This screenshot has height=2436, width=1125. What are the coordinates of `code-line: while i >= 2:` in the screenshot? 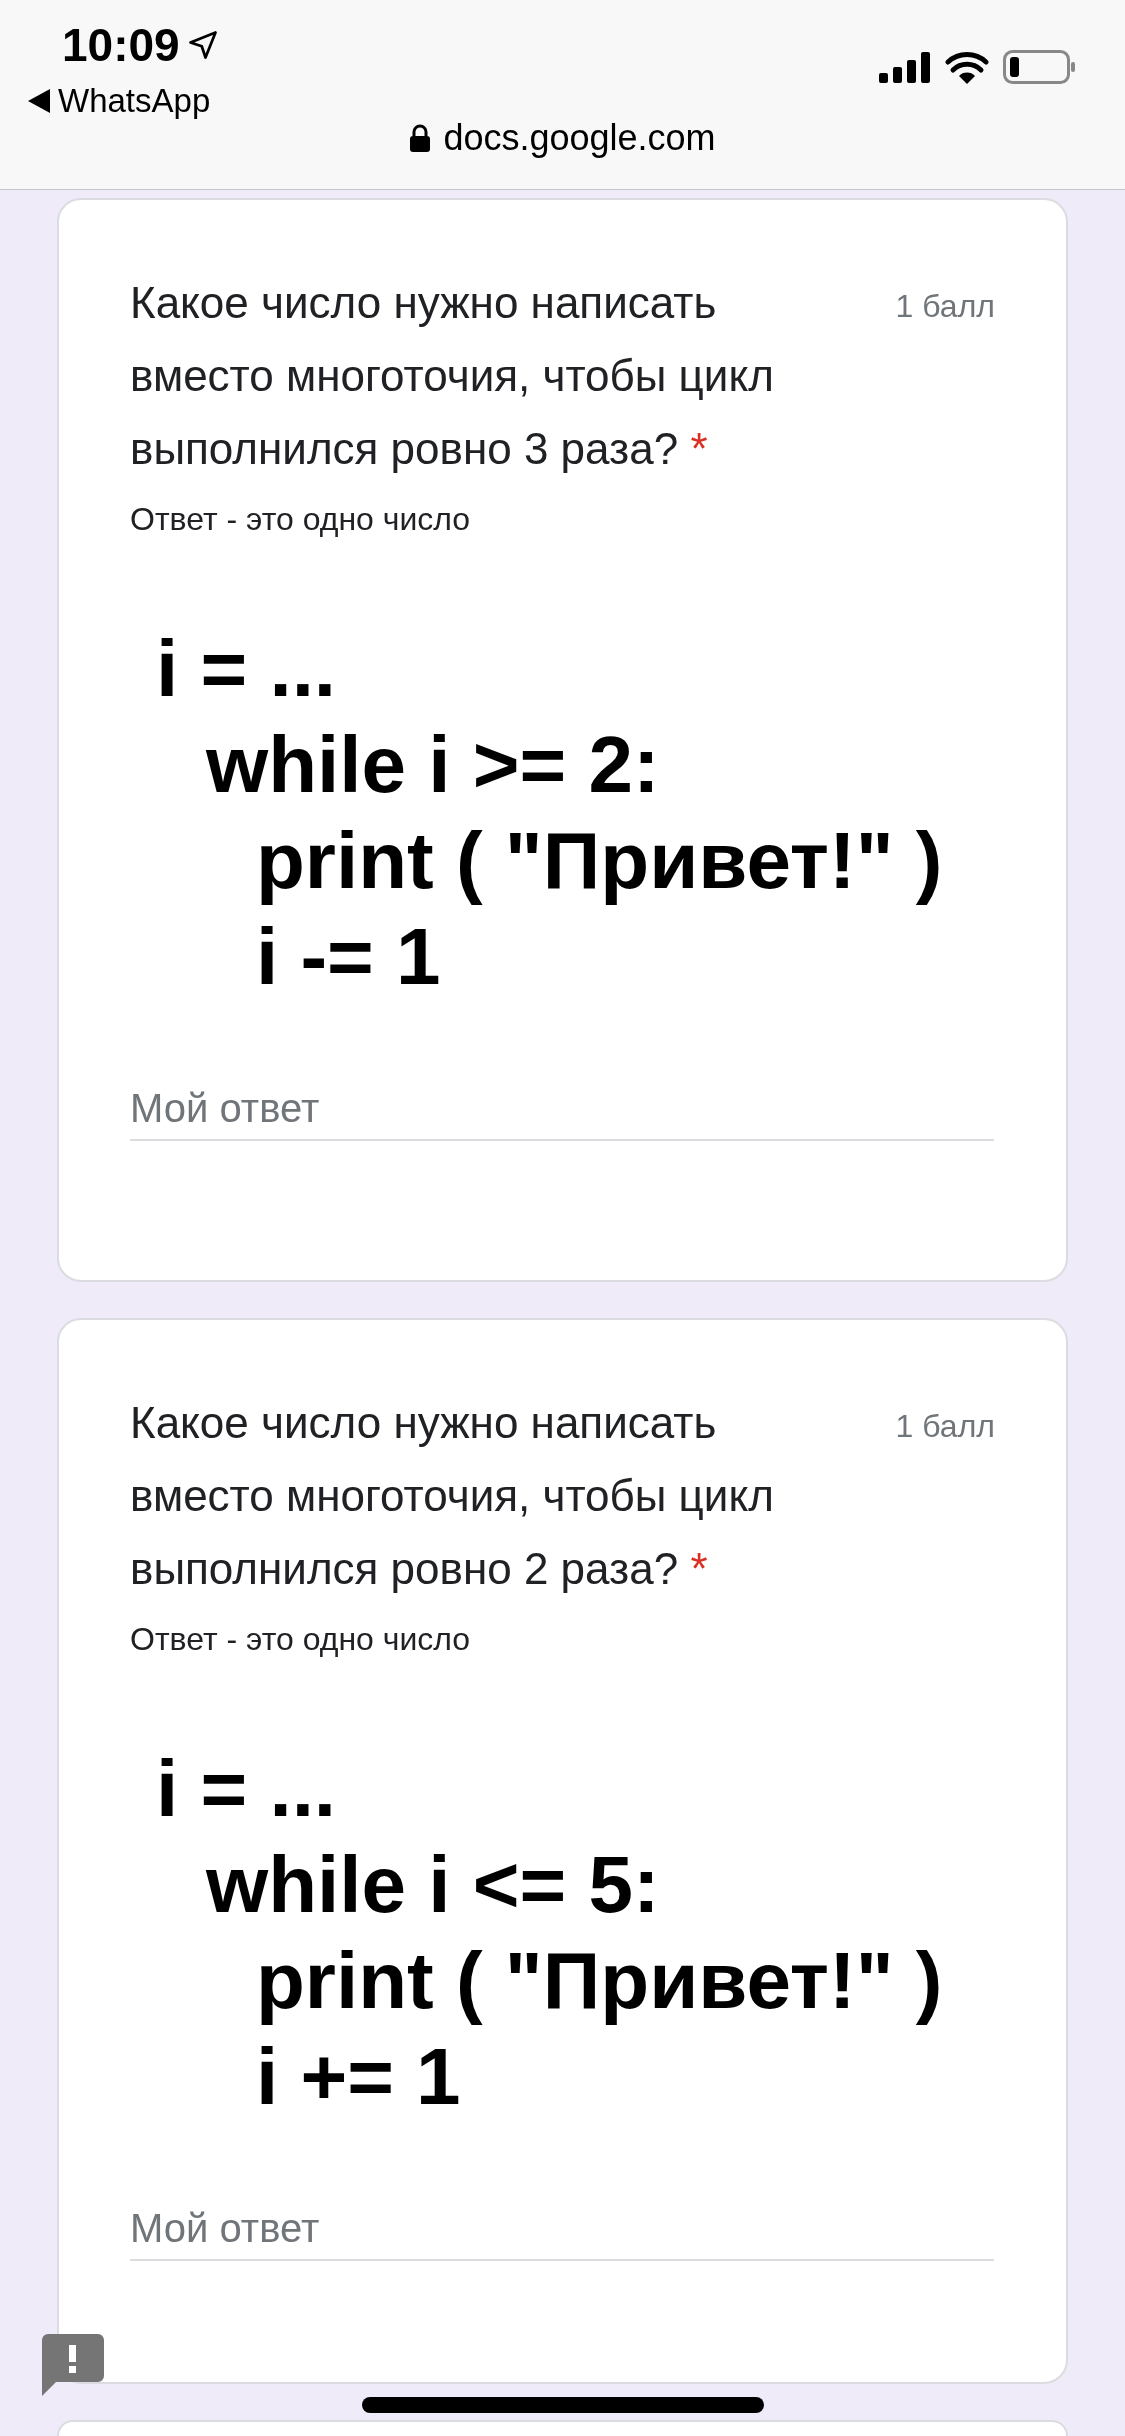 It's located at (433, 765).